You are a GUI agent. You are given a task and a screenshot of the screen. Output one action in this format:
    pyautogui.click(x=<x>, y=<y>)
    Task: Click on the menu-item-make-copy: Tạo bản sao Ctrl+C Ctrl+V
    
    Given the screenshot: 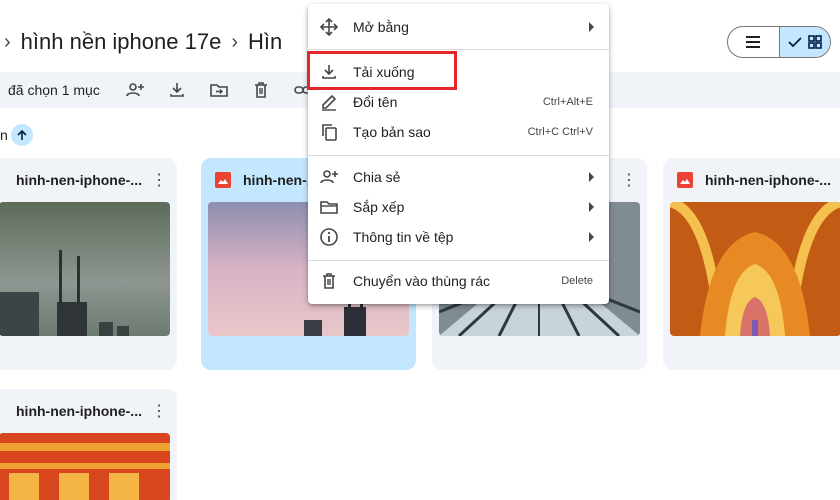 What is the action you would take?
    pyautogui.click(x=458, y=132)
    